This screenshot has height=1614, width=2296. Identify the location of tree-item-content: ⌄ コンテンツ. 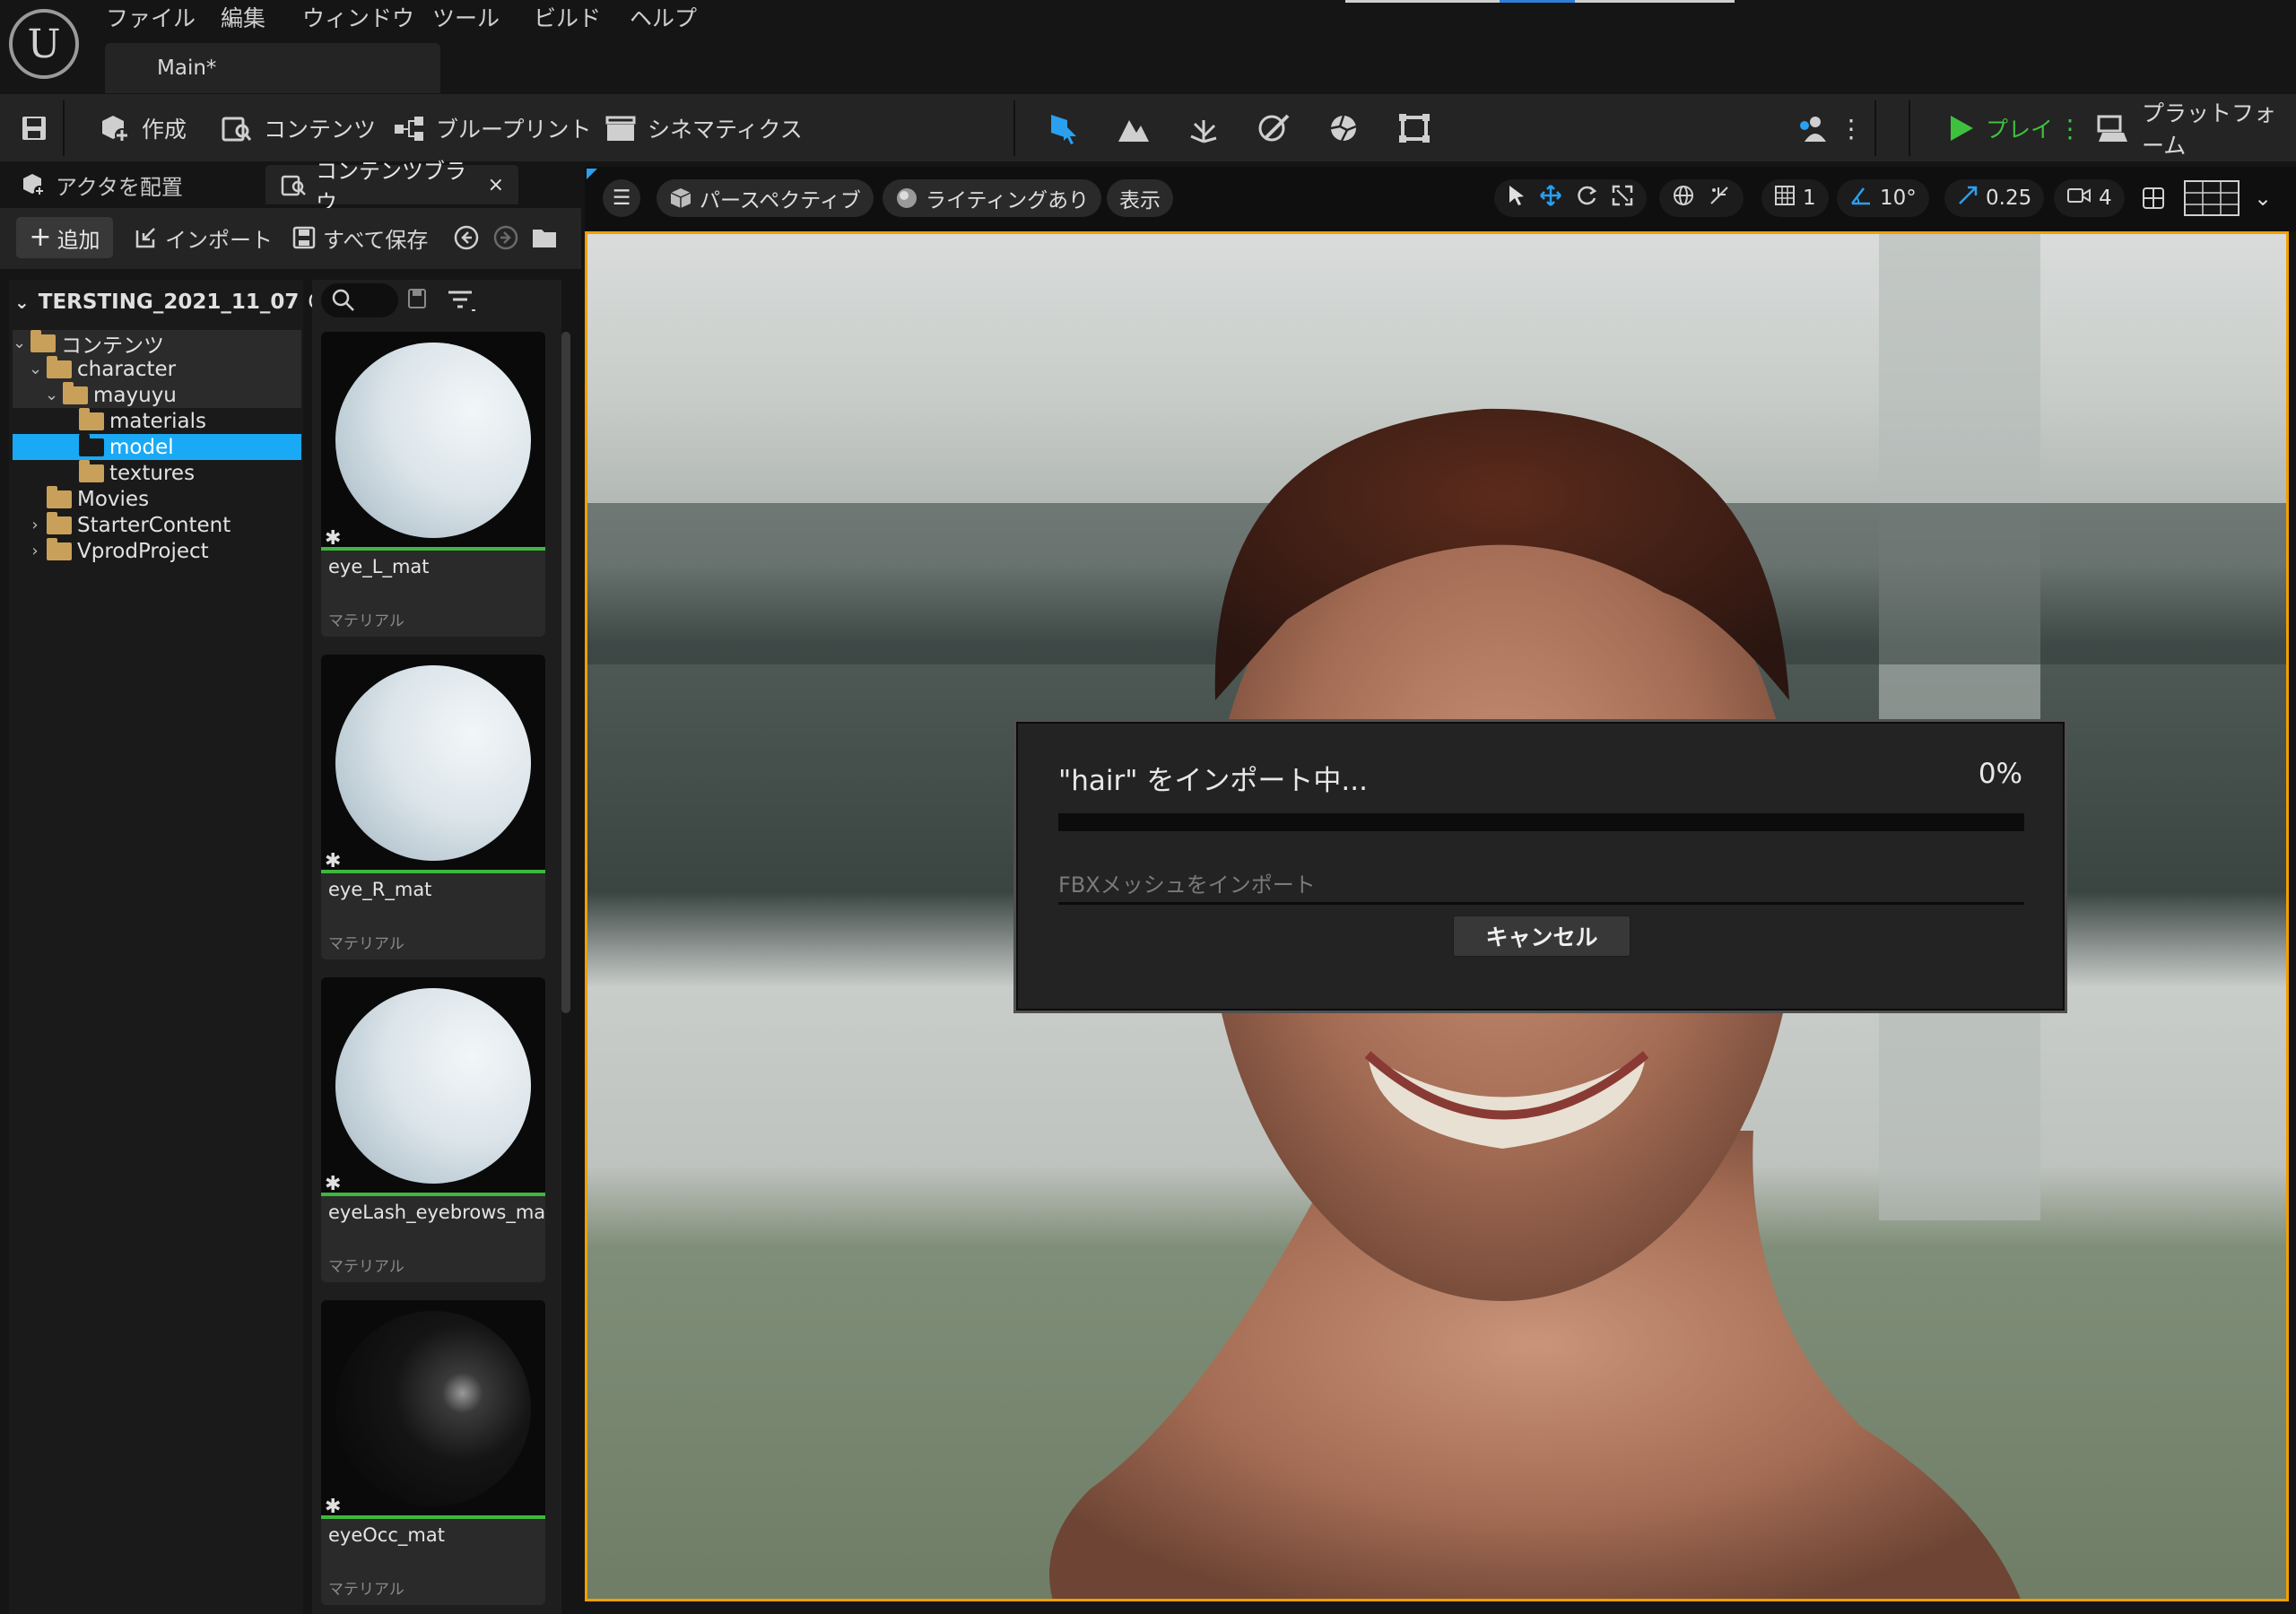
(157, 343).